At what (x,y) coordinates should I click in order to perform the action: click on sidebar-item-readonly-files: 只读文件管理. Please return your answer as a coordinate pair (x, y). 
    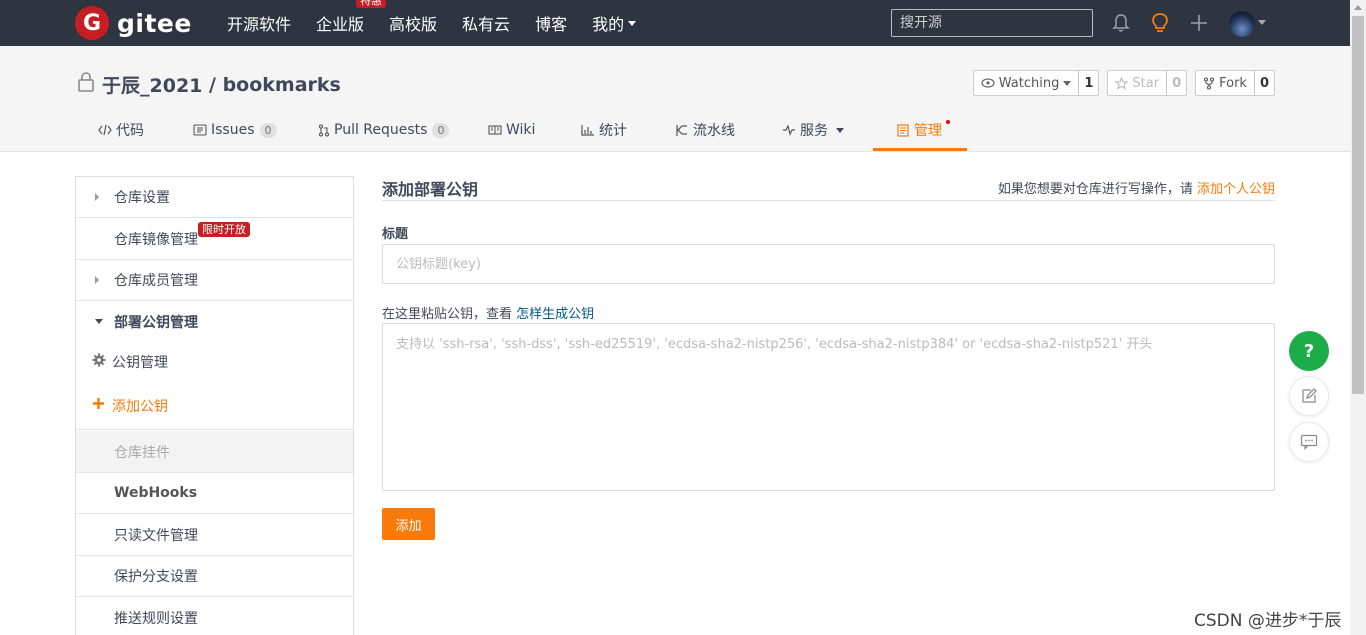
    Looking at the image, I should click on (214, 535).